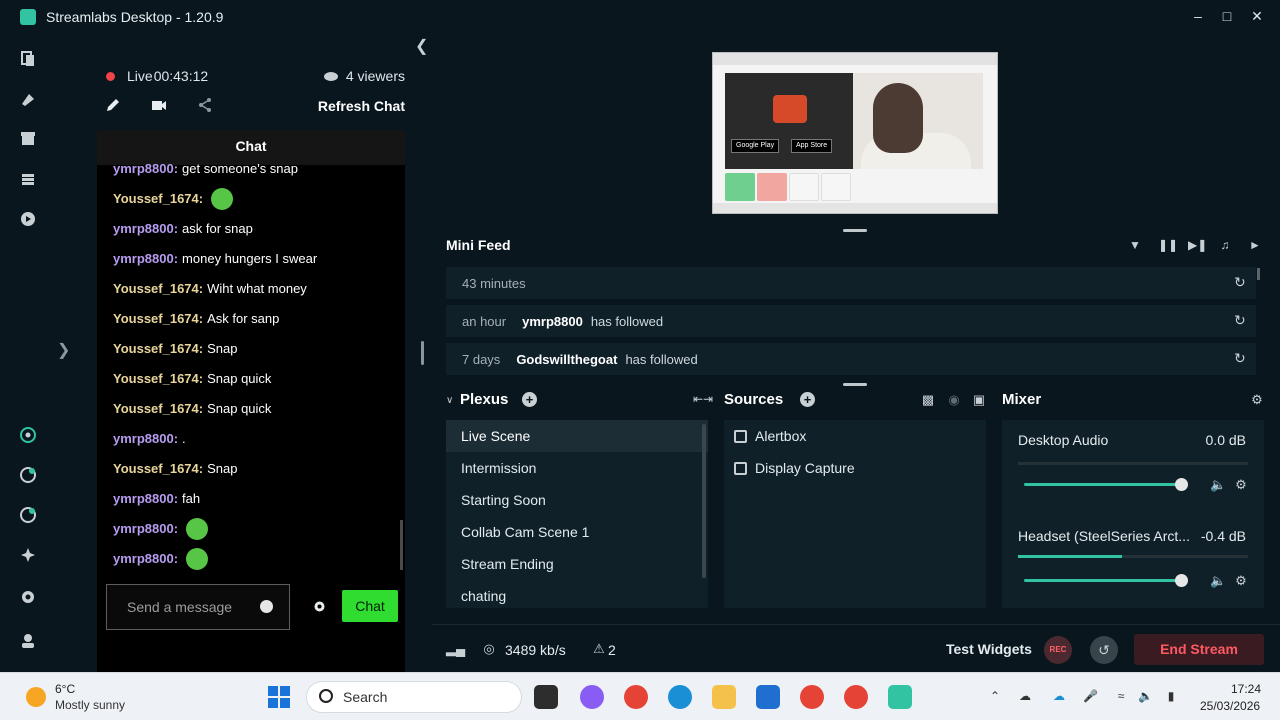  Describe the element at coordinates (28, 555) in the screenshot. I see `ai-sparkle-icon` at that location.